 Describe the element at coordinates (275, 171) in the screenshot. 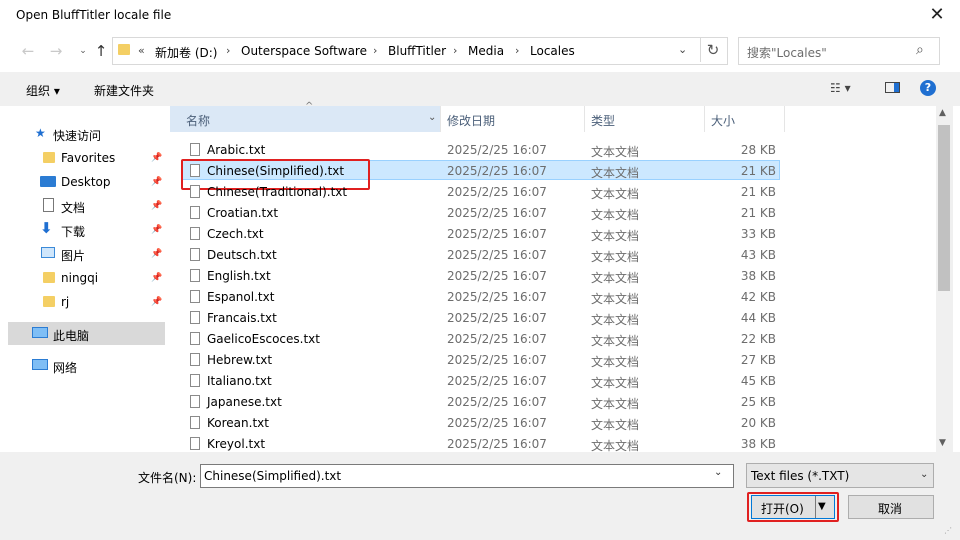

I see `file-name: Chinese(Simplified).txt` at that location.